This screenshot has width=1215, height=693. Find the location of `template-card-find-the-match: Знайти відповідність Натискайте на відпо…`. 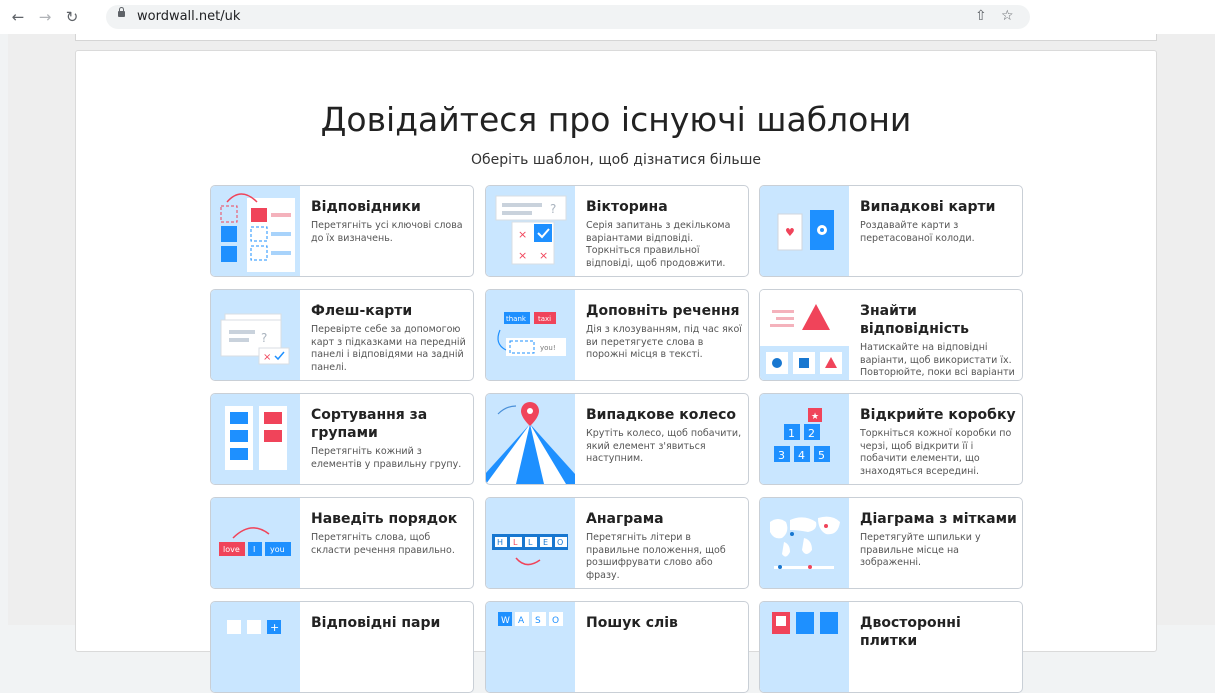

template-card-find-the-match: Знайти відповідність Натискайте на відпо… is located at coordinates (891, 335).